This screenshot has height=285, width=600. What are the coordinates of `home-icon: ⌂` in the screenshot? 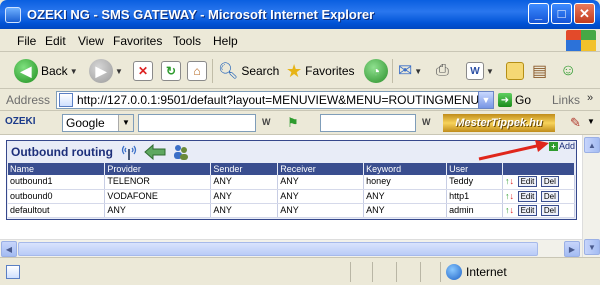 It's located at (197, 71).